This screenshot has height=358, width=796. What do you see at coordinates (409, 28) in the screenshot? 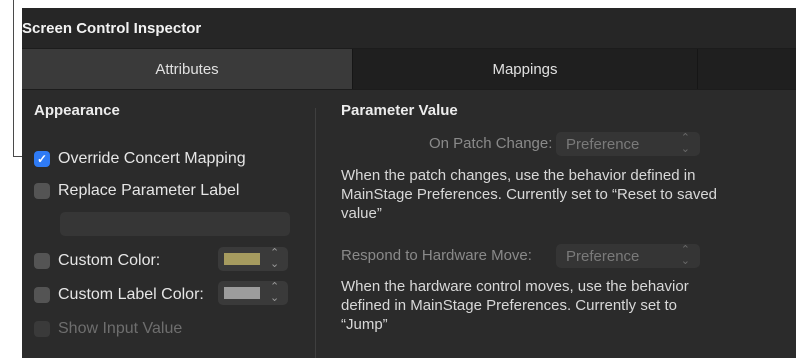
I see `inspector-title-bar: Screen Control Inspector` at bounding box center [409, 28].